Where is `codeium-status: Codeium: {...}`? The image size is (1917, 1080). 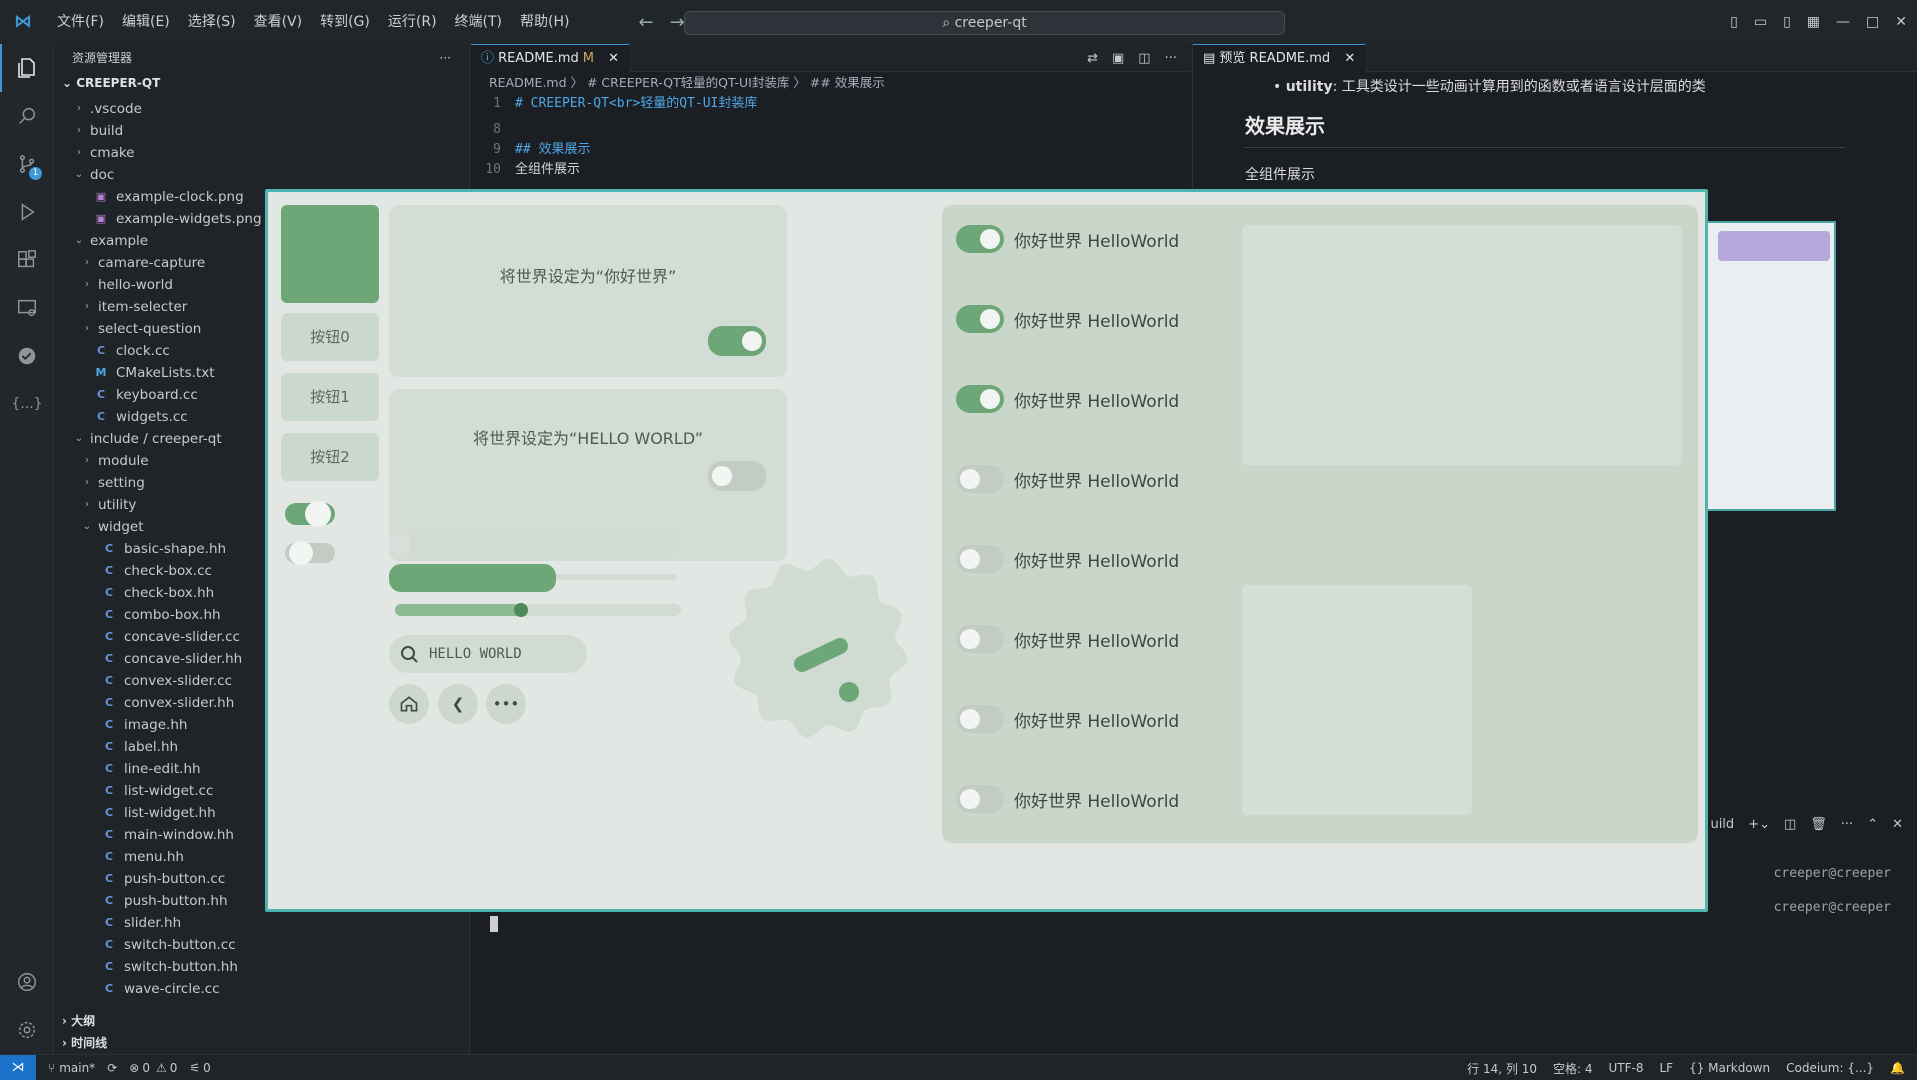 codeium-status: Codeium: {...} is located at coordinates (1830, 1068).